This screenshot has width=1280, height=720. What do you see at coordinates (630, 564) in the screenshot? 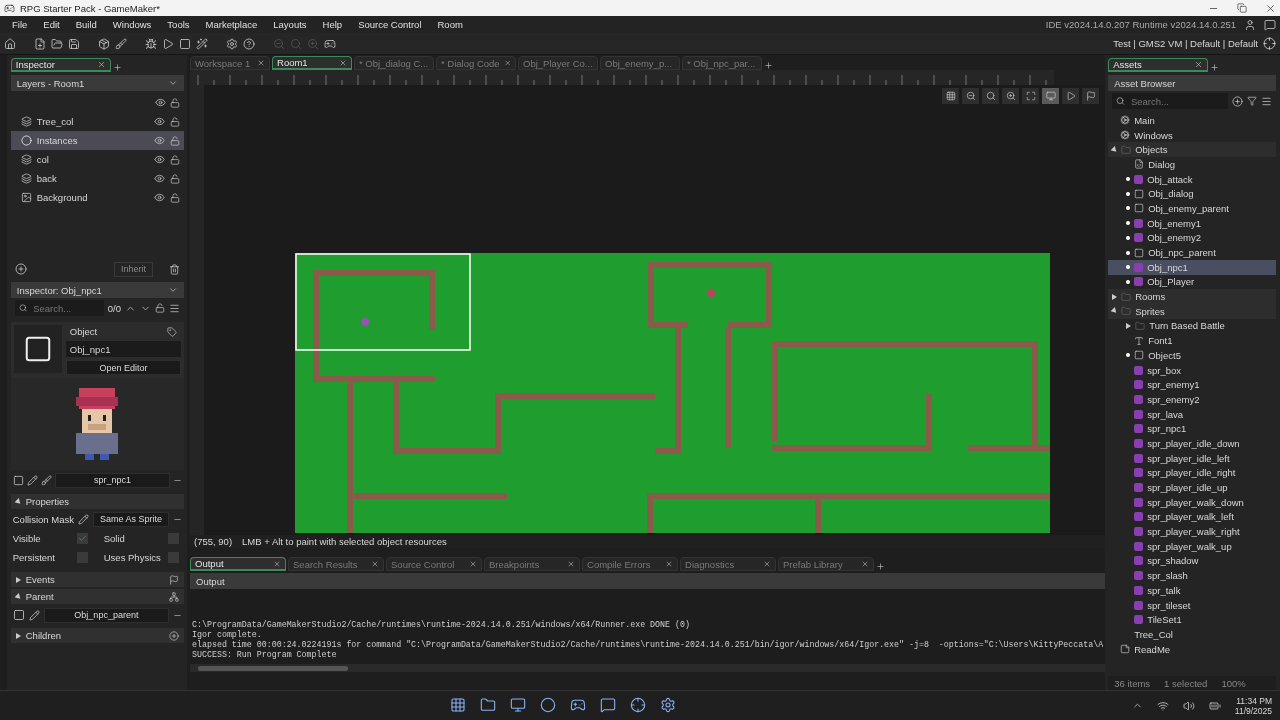
I see `output-tab: Compile Errors` at bounding box center [630, 564].